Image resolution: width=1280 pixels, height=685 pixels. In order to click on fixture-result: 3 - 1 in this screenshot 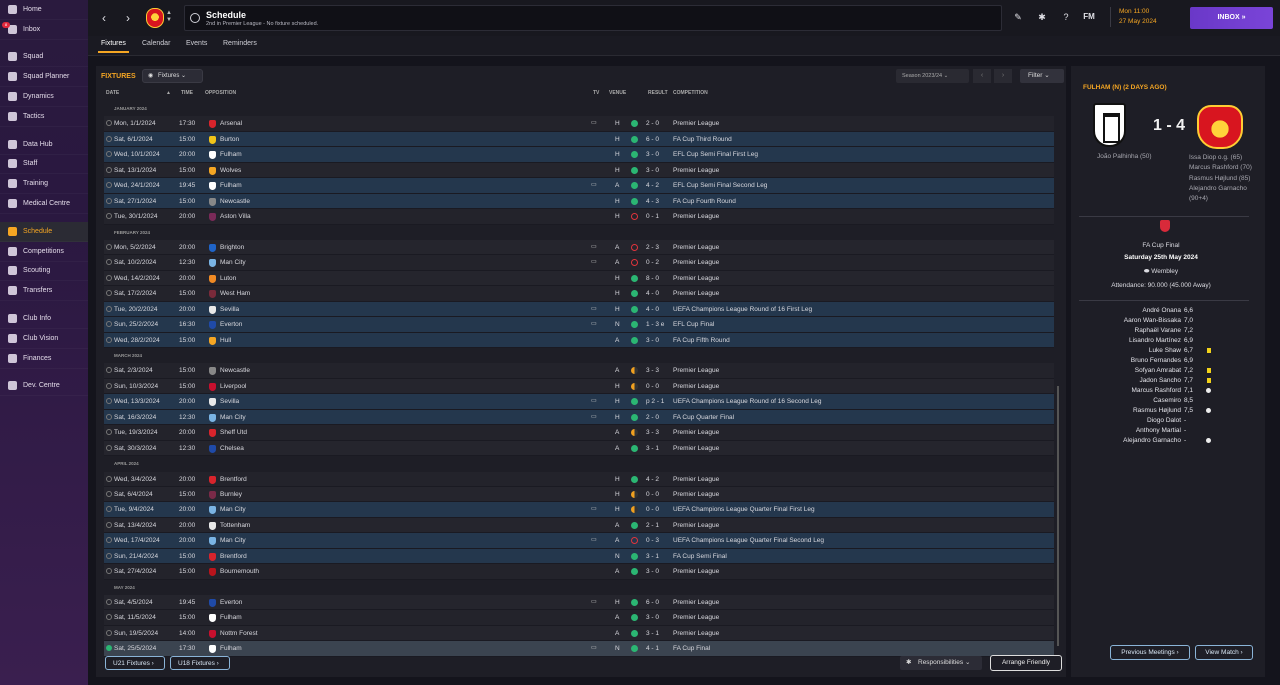, I will do `click(652, 448)`.